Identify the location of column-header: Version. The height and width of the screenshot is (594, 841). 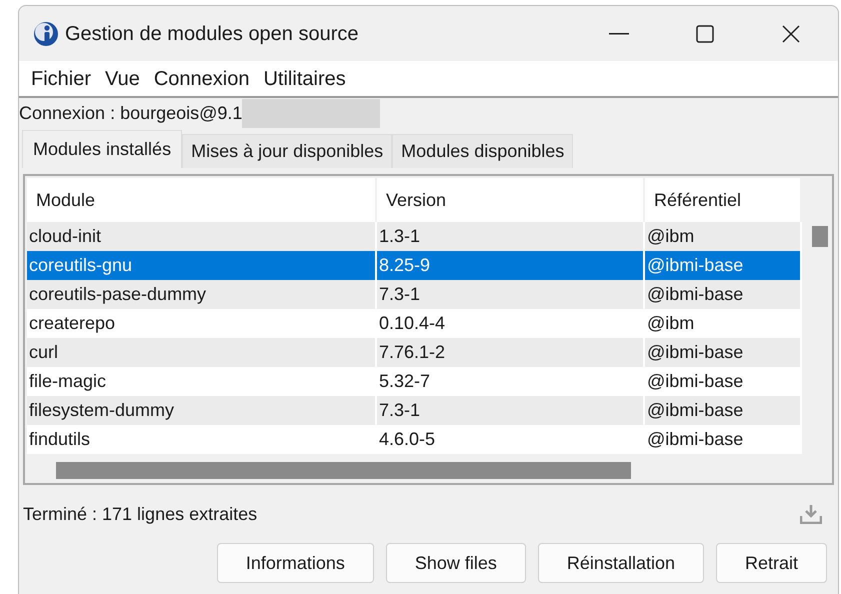
(511, 200).